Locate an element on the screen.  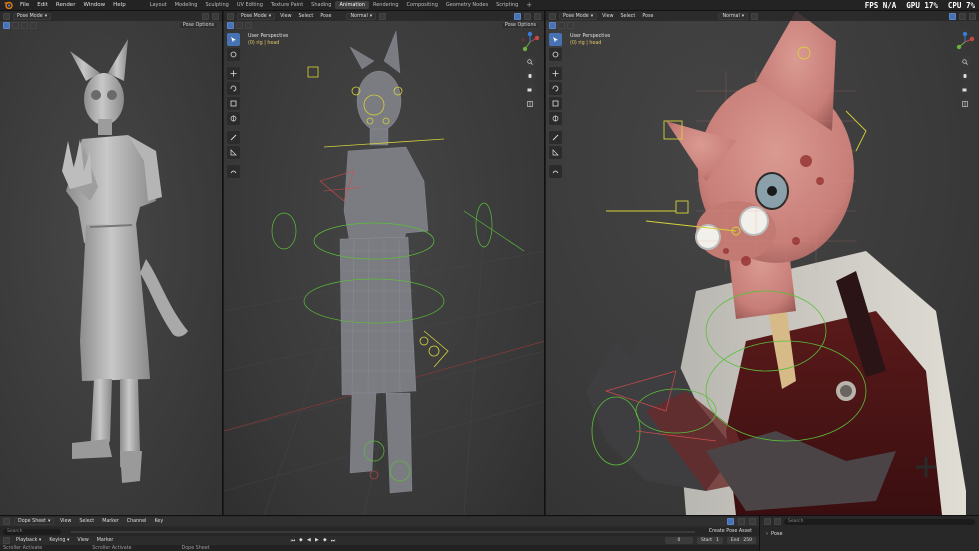
menu-edit: Edit is located at coordinates (42, 5).